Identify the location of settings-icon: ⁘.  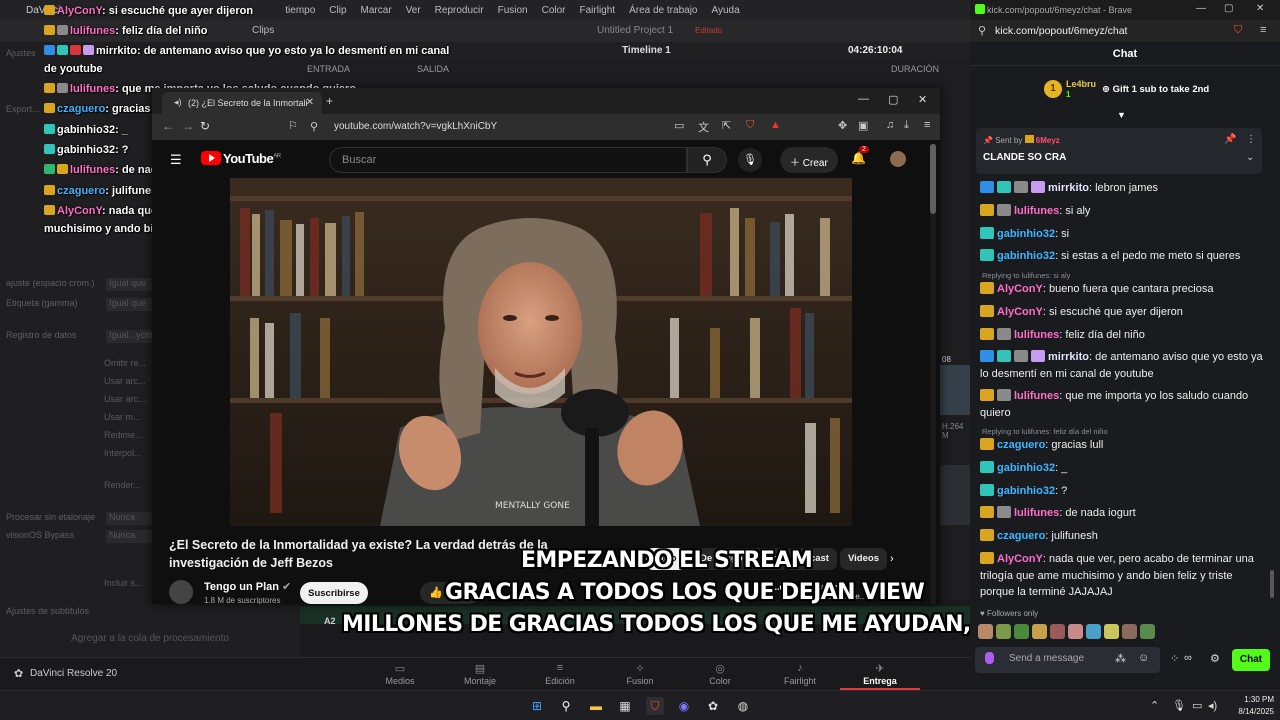
(1174, 658).